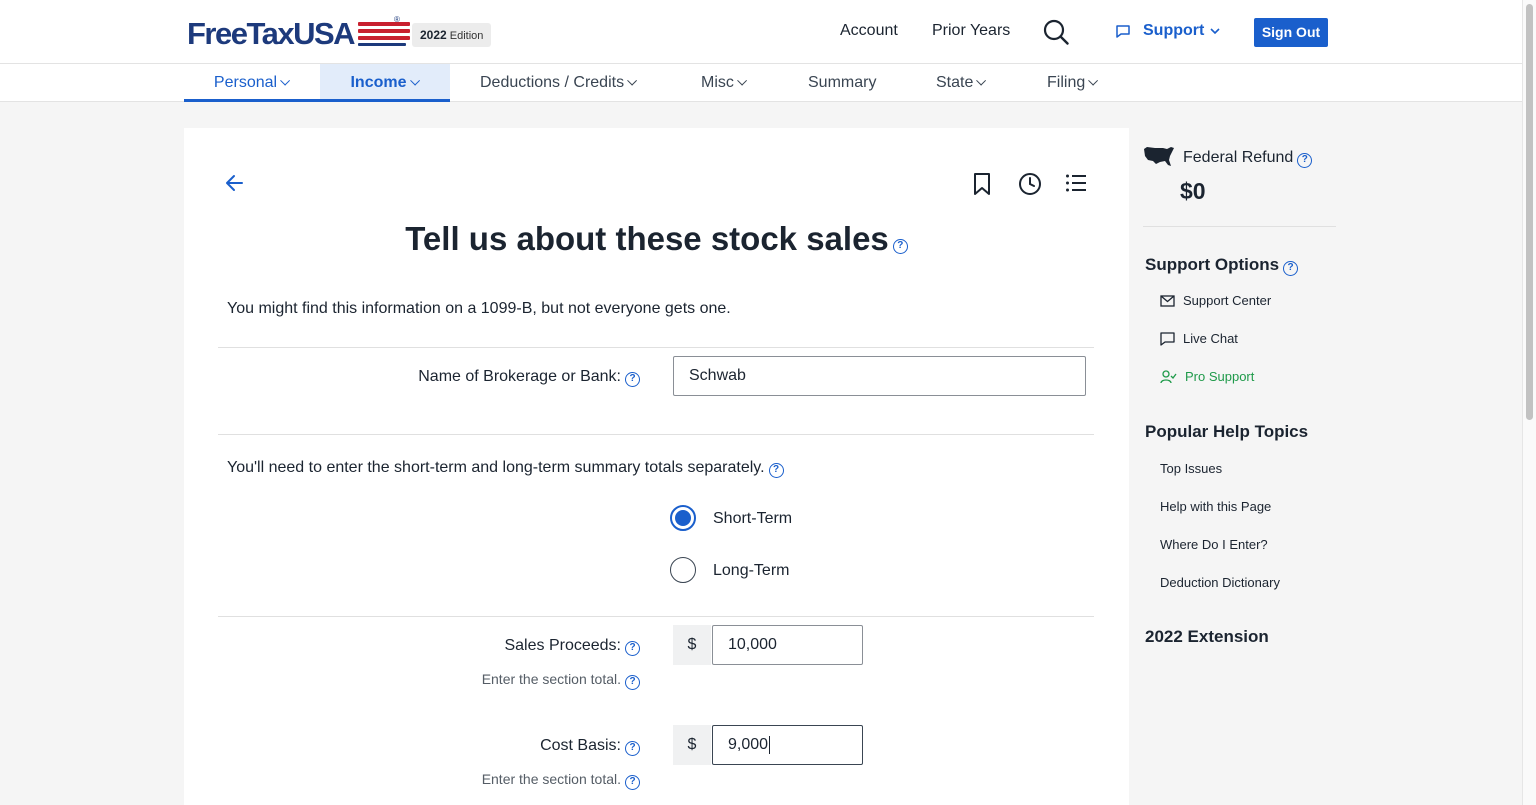  I want to click on tab-deductions-label: Deductions / Credits, so click(552, 82).